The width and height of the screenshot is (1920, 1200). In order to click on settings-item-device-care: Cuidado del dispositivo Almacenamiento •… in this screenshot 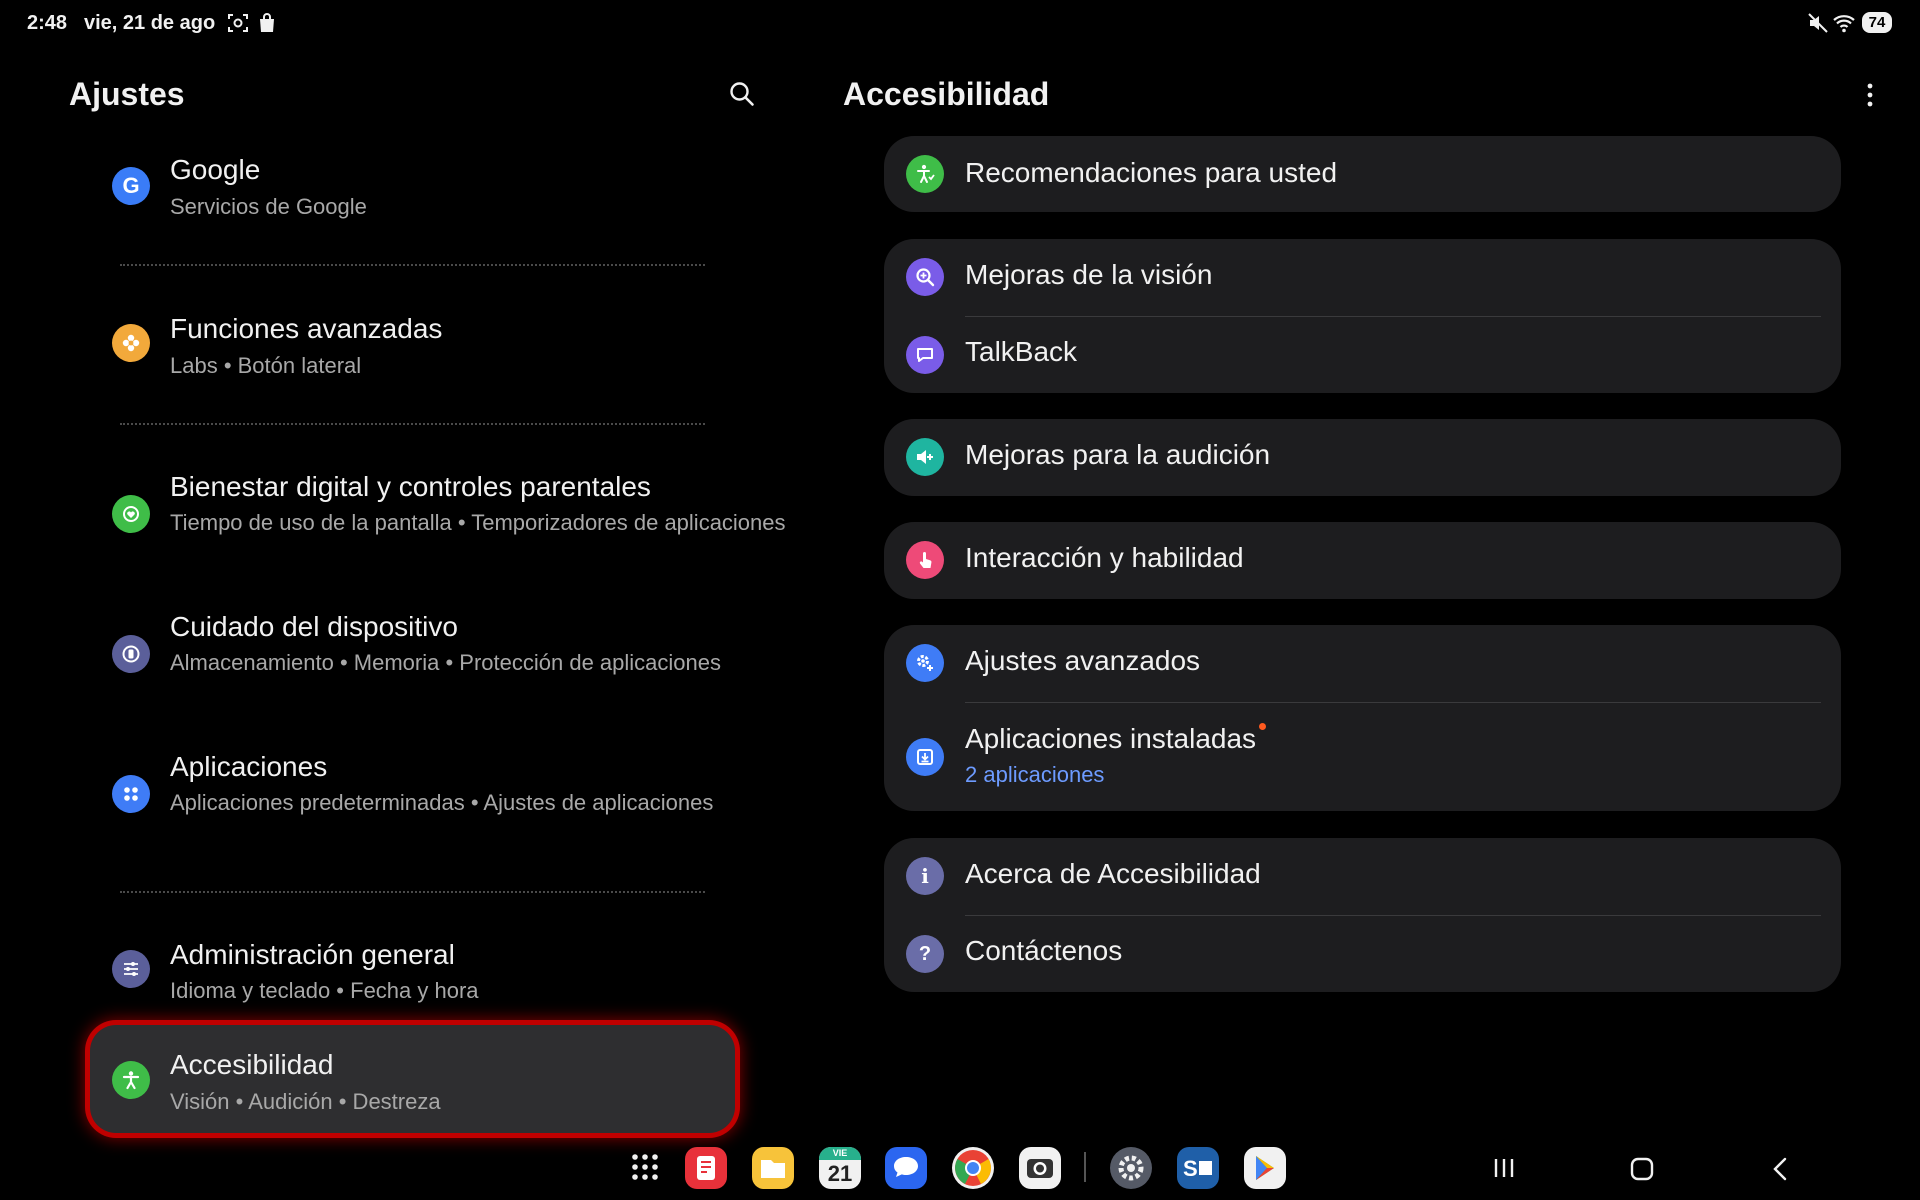, I will do `click(413, 659)`.